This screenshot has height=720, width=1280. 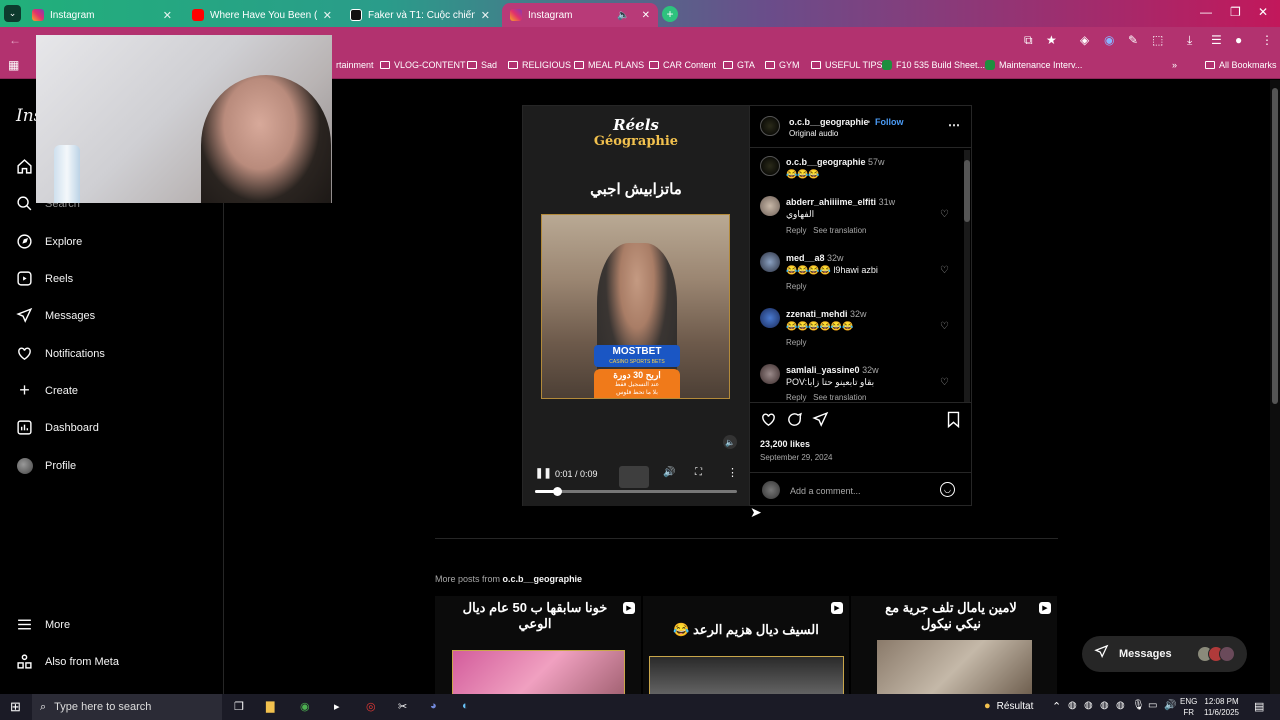 What do you see at coordinates (47, 390) in the screenshot?
I see `nav-create: + Create` at bounding box center [47, 390].